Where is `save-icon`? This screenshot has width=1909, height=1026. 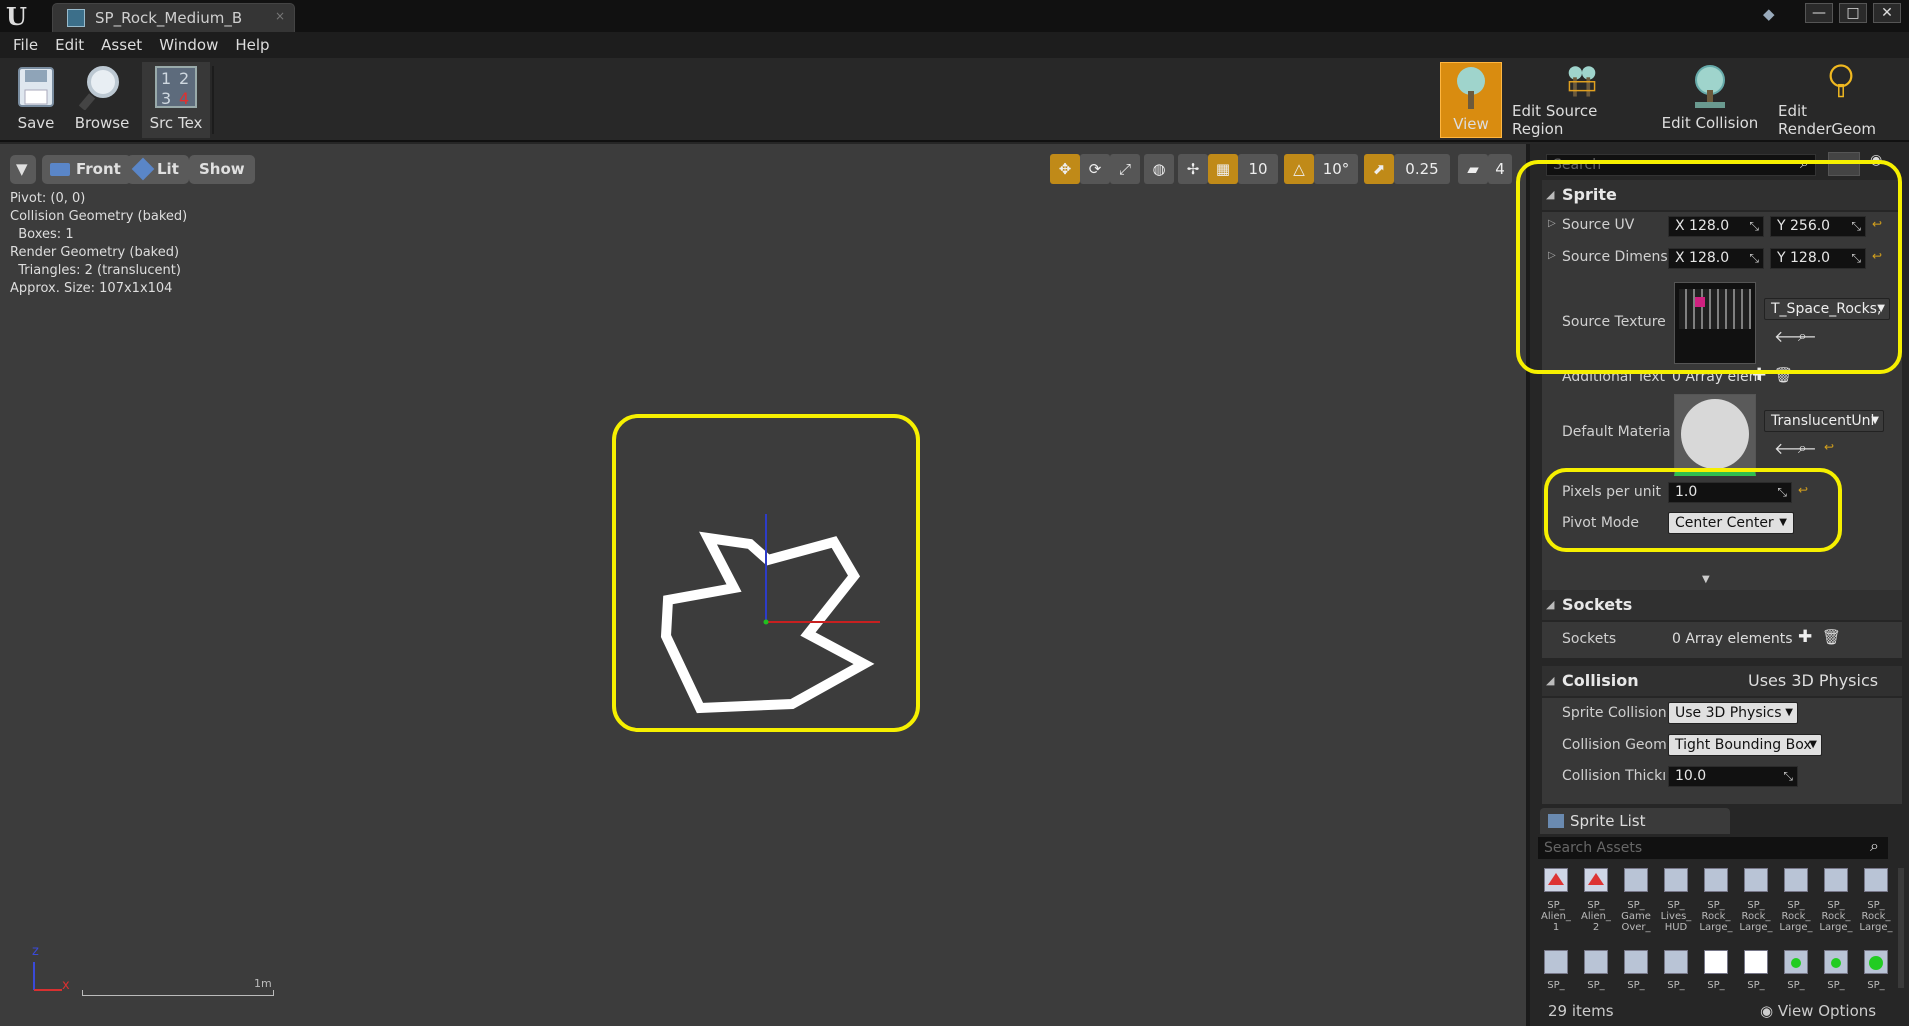
save-icon is located at coordinates (36, 87).